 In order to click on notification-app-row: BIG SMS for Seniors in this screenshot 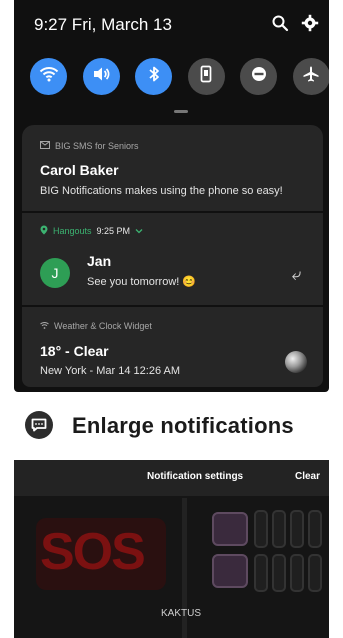, I will do `click(89, 146)`.